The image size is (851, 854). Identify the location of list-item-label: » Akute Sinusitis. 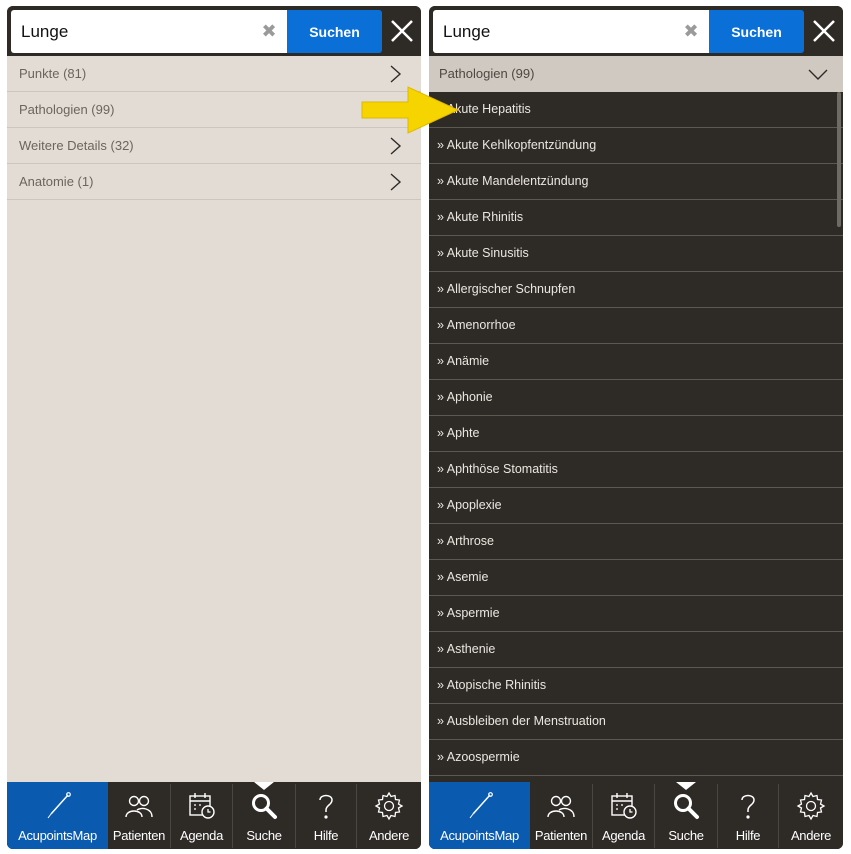
(483, 253).